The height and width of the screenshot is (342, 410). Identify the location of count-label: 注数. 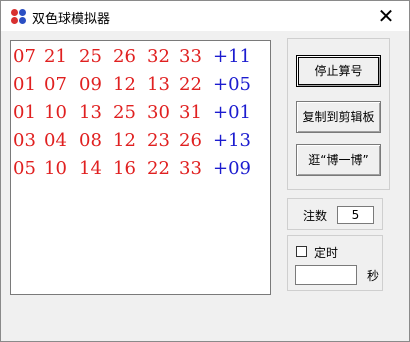
(315, 216).